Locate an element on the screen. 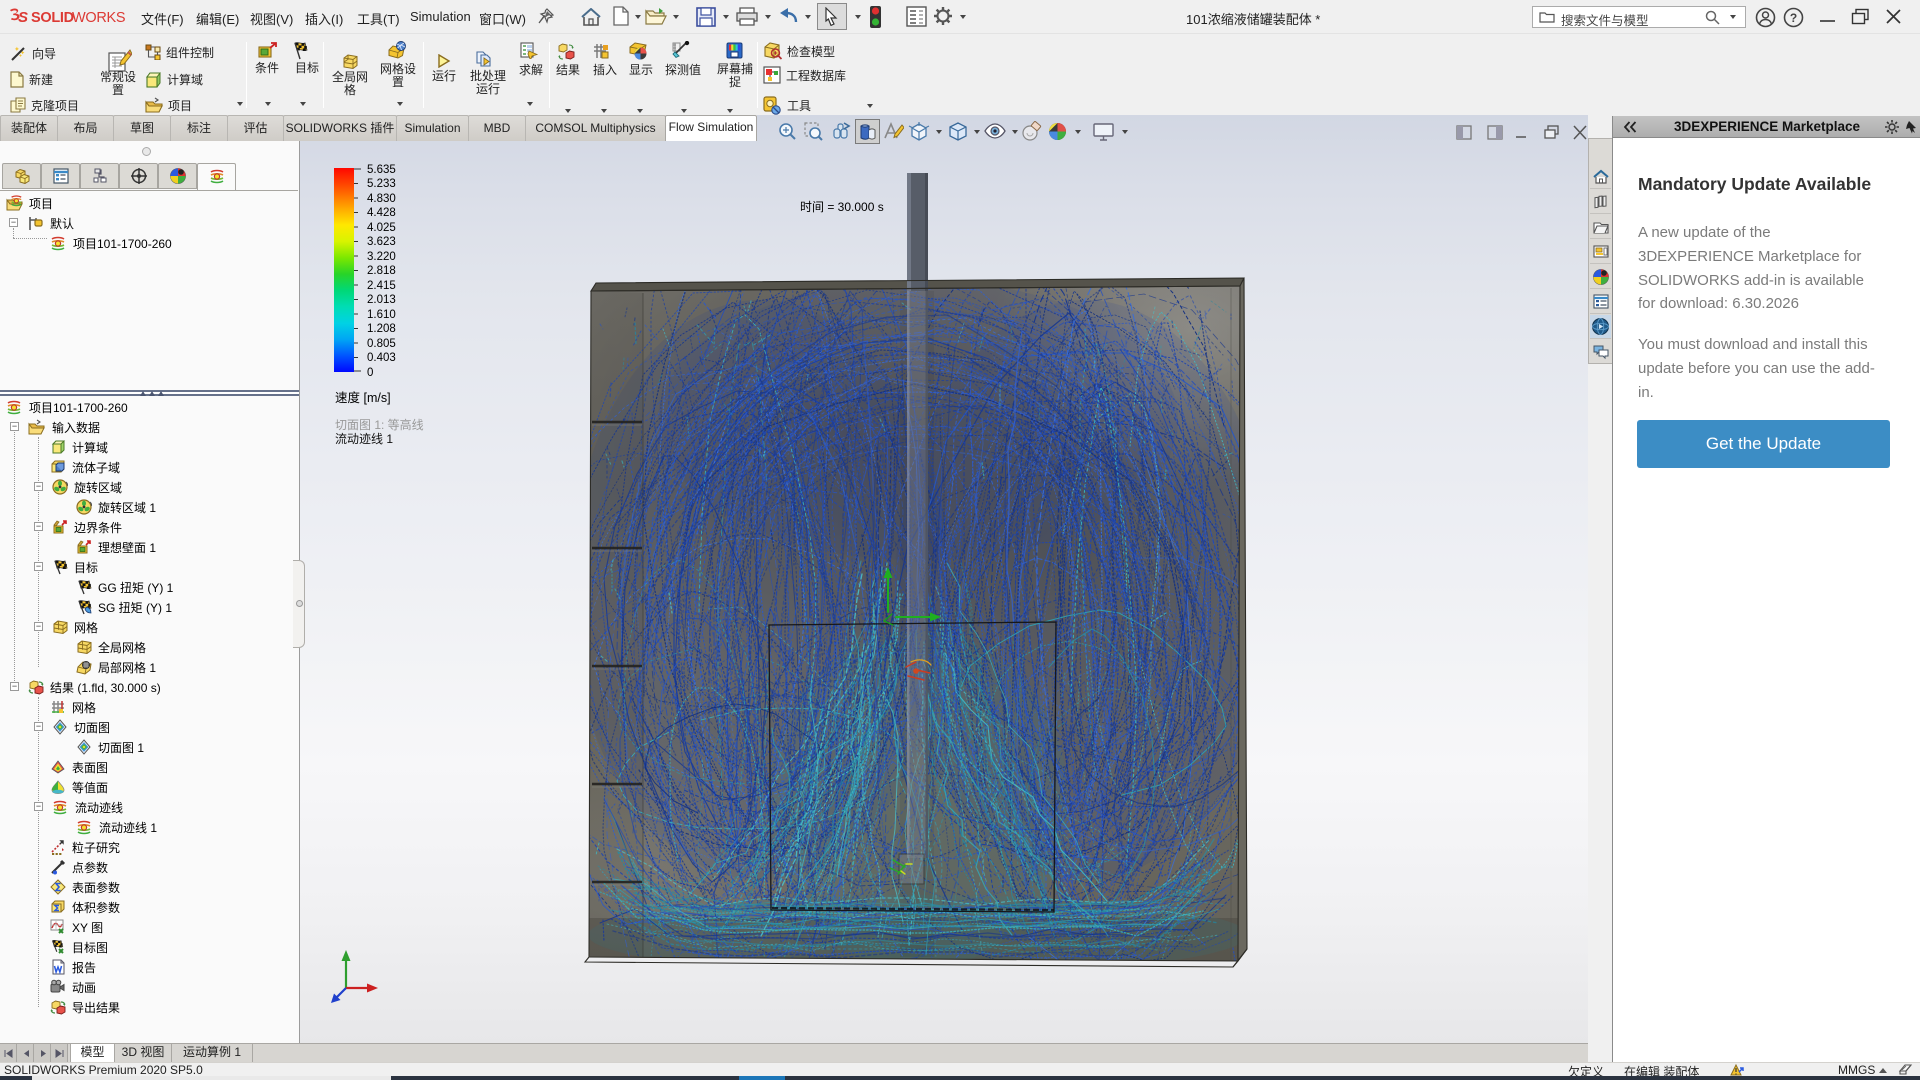 Image resolution: width=1920 pixels, height=1080 pixels. svg-text: SOLID is located at coordinates (52, 18).